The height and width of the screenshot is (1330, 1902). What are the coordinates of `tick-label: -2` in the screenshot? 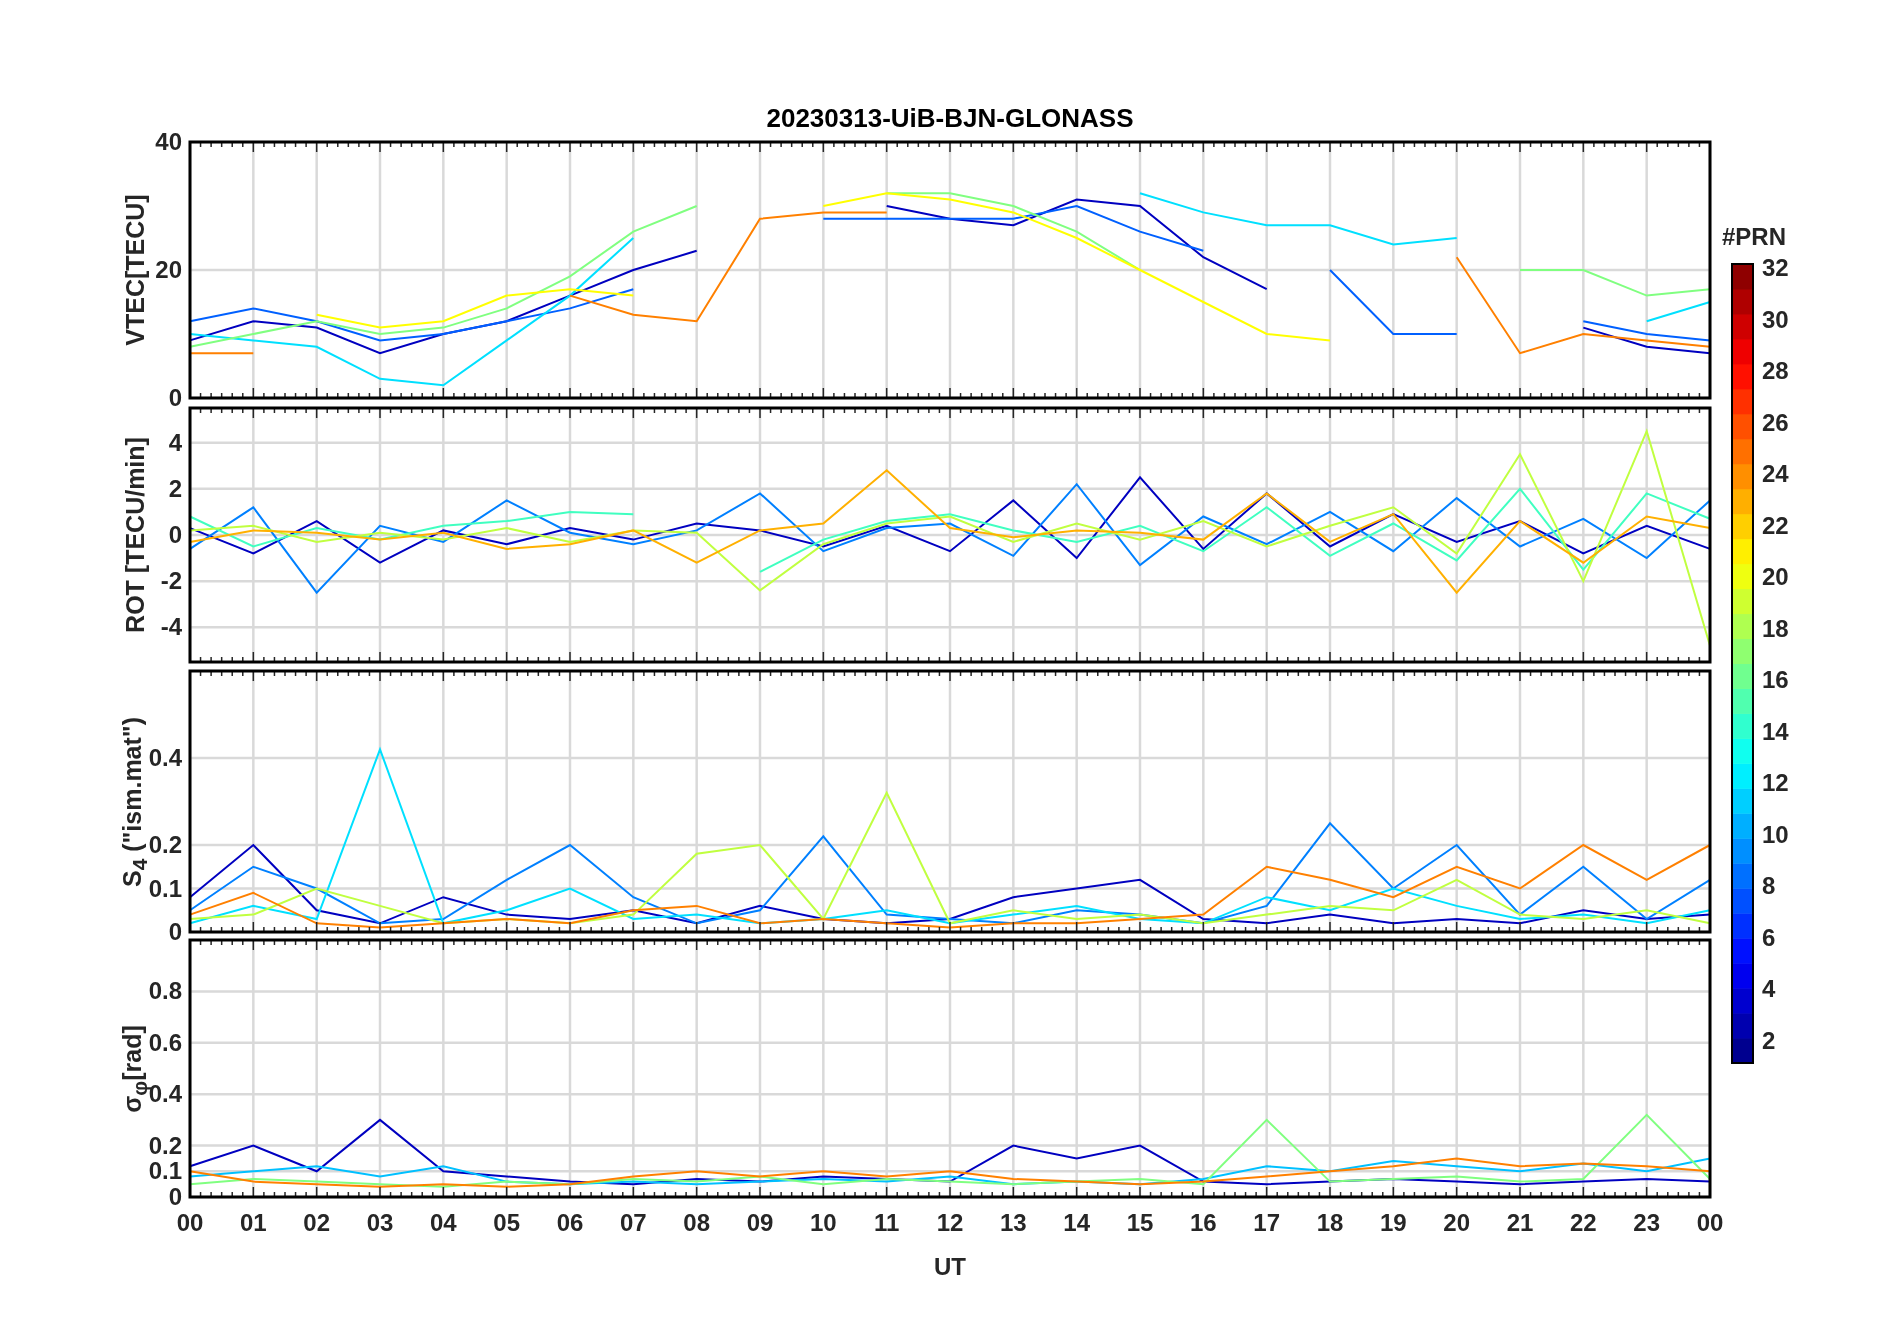 It's located at (171, 581).